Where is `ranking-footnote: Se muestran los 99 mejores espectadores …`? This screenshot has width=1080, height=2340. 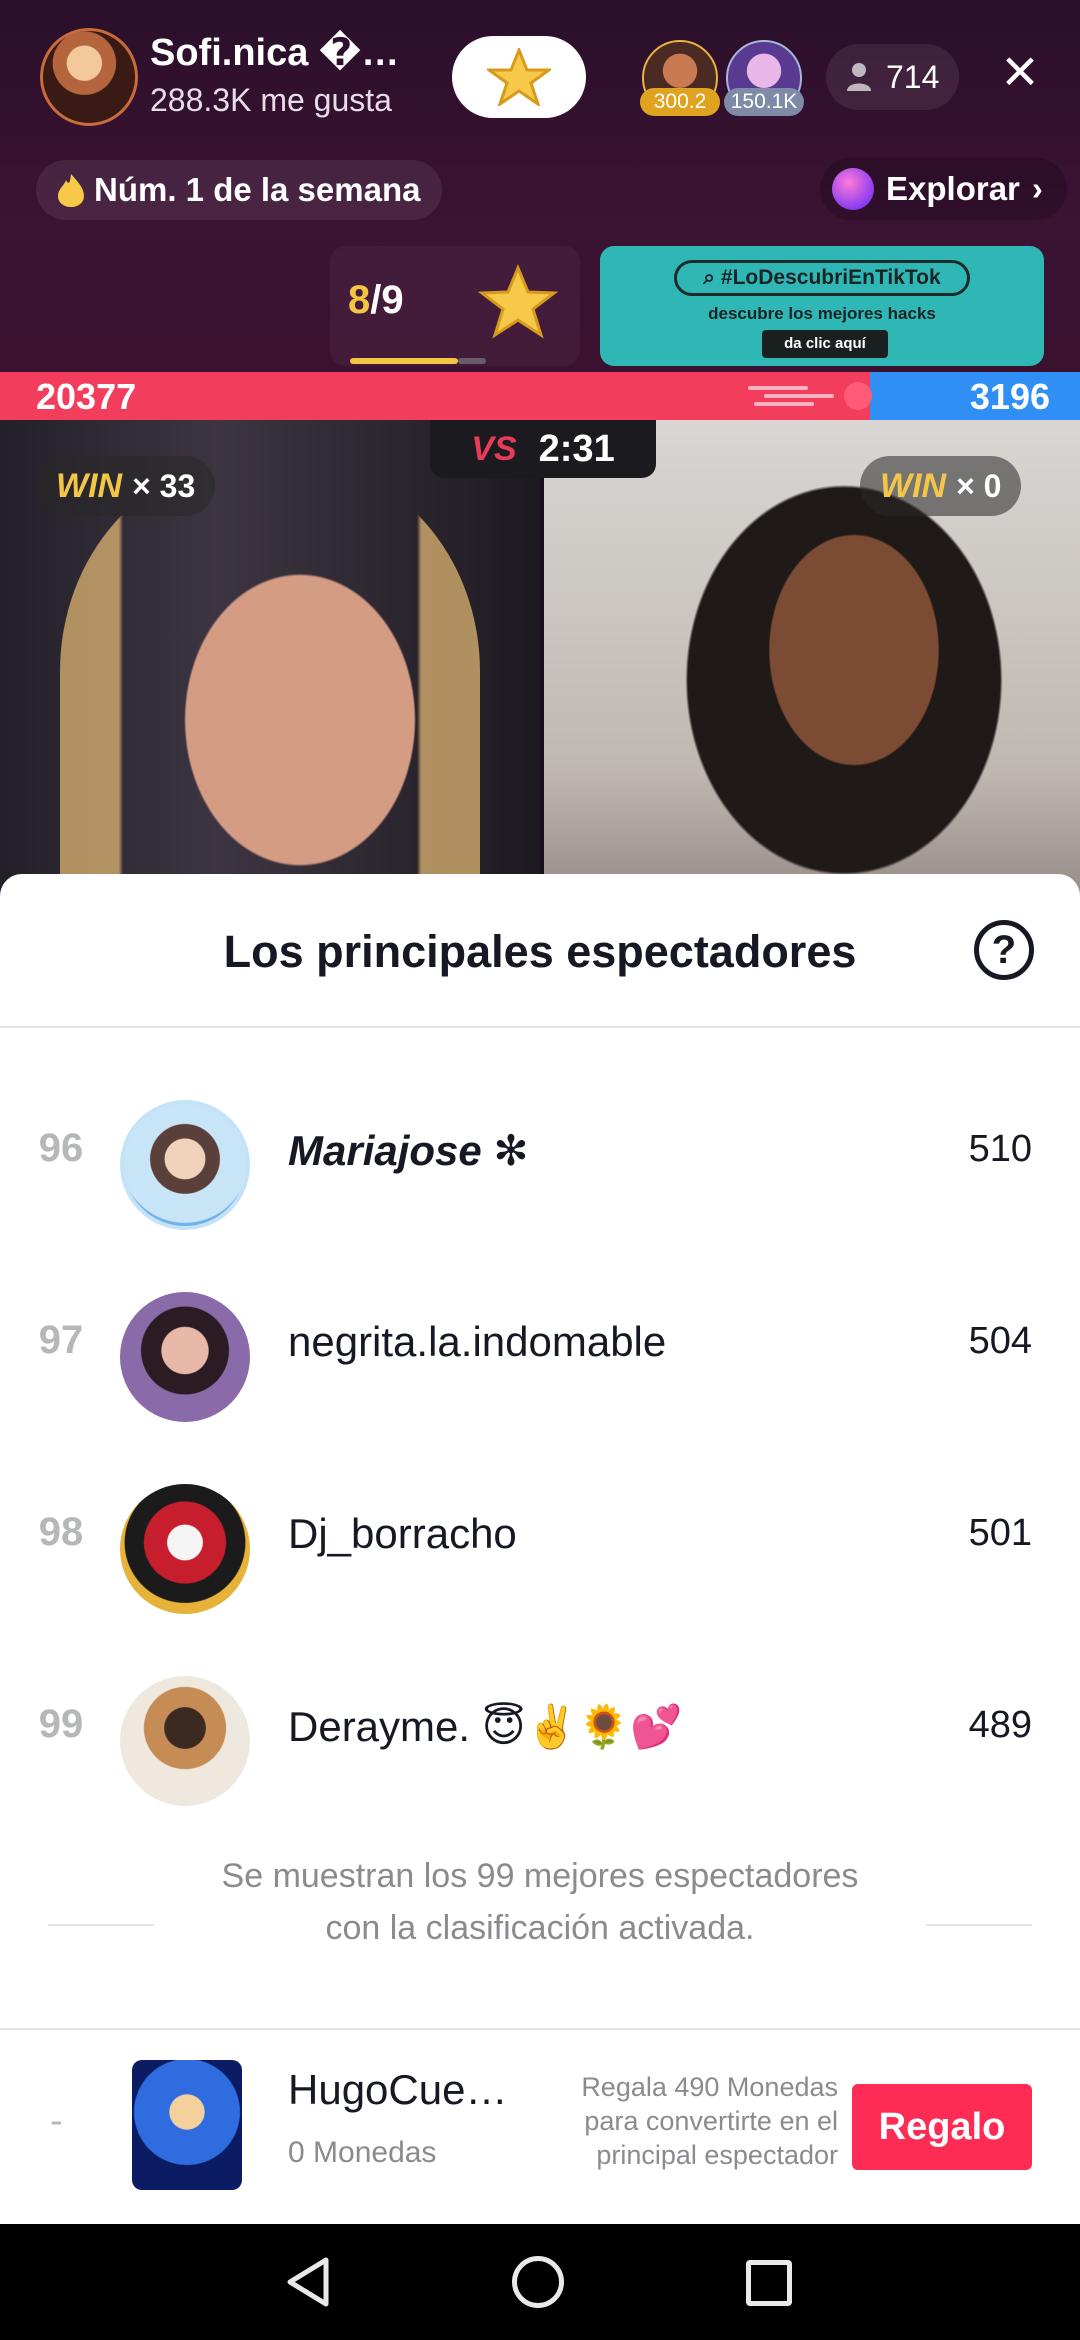 ranking-footnote: Se muestran los 99 mejores espectadores … is located at coordinates (540, 1902).